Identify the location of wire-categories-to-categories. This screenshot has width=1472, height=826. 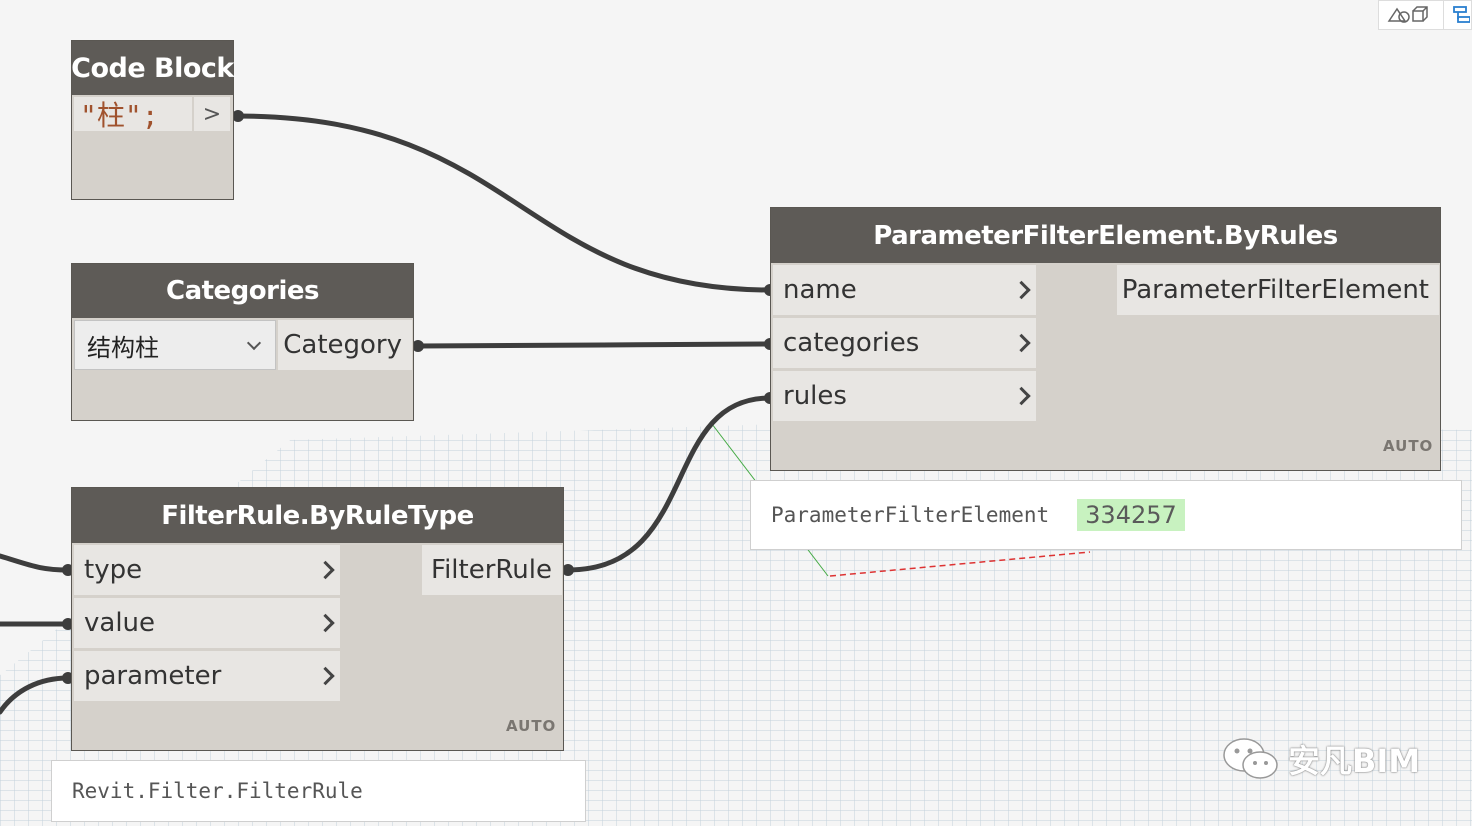
(594, 345).